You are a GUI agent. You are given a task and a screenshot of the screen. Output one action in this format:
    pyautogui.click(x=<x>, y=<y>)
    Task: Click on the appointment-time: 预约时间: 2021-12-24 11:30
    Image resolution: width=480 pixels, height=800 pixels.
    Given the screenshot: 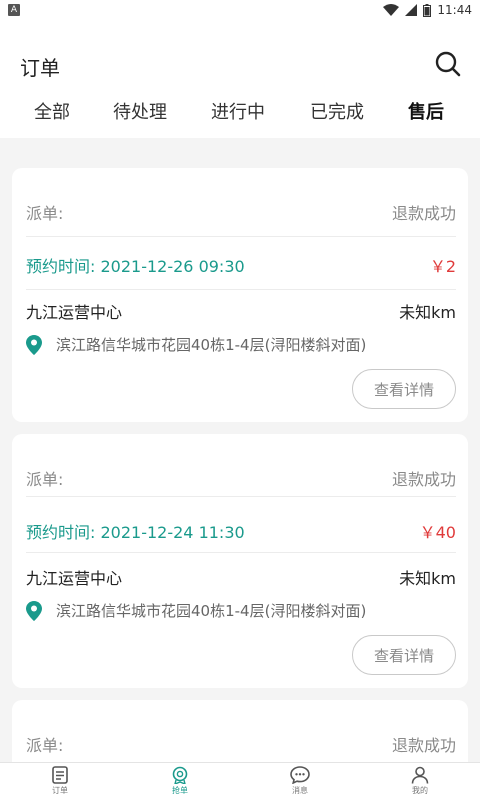 What is the action you would take?
    pyautogui.click(x=135, y=531)
    